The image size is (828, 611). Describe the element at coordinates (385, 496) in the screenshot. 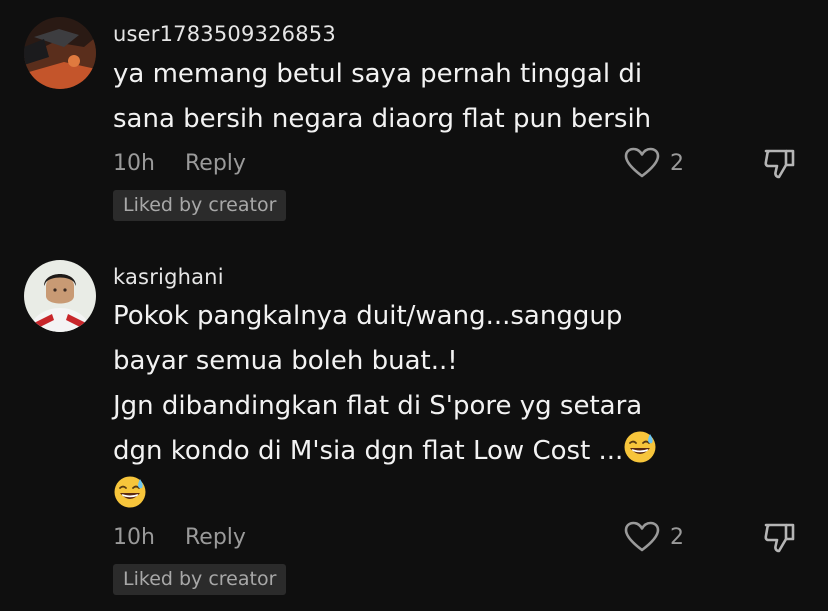

I see `comment-text-line` at that location.